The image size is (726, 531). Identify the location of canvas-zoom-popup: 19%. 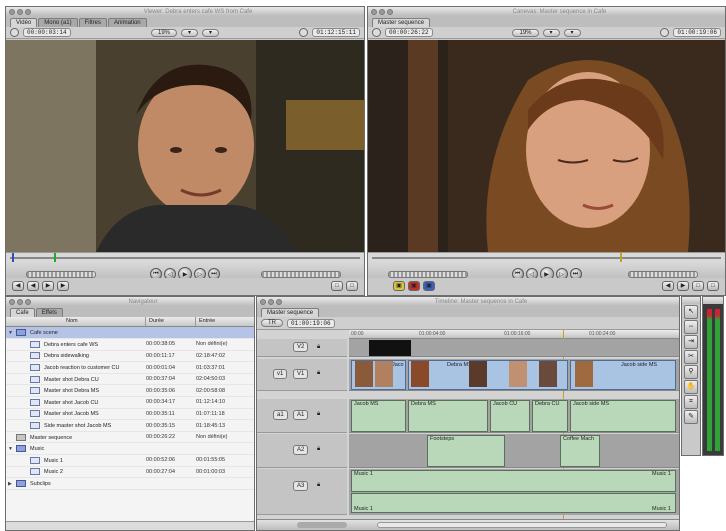
(525, 32).